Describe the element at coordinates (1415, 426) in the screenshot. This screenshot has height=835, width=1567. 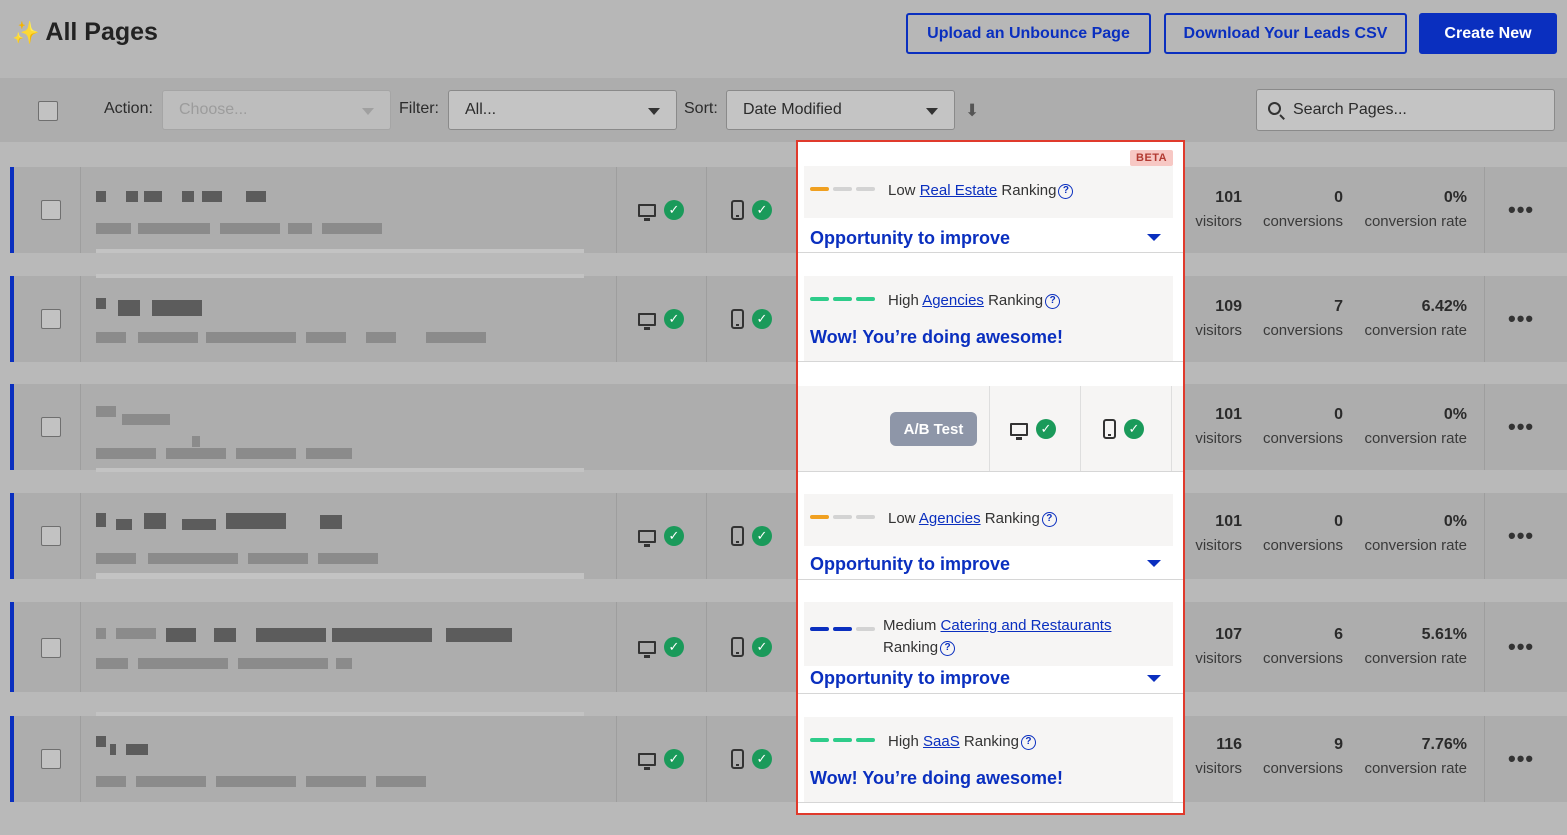
I see `conversion-rate-stat: 0% conversion rate` at that location.